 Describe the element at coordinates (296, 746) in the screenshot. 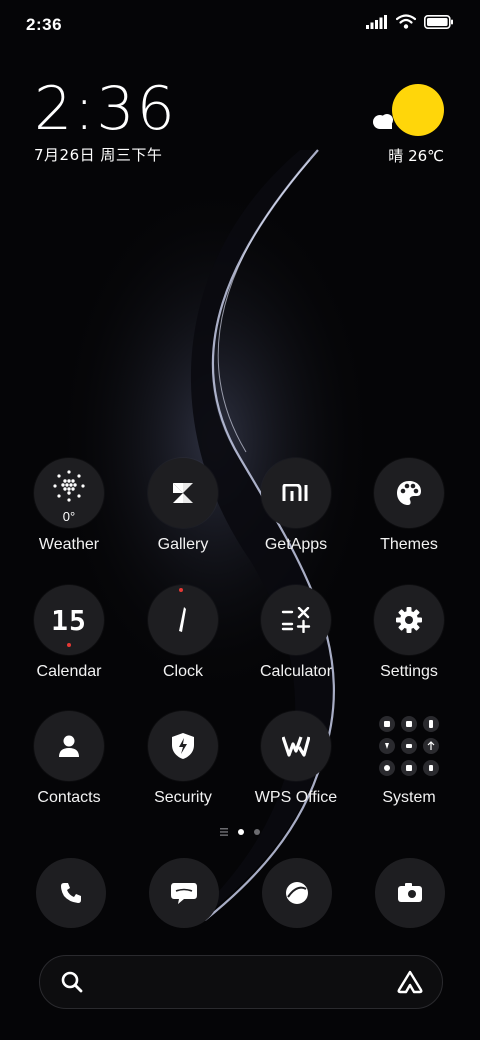

I see `wps-office-icon` at that location.